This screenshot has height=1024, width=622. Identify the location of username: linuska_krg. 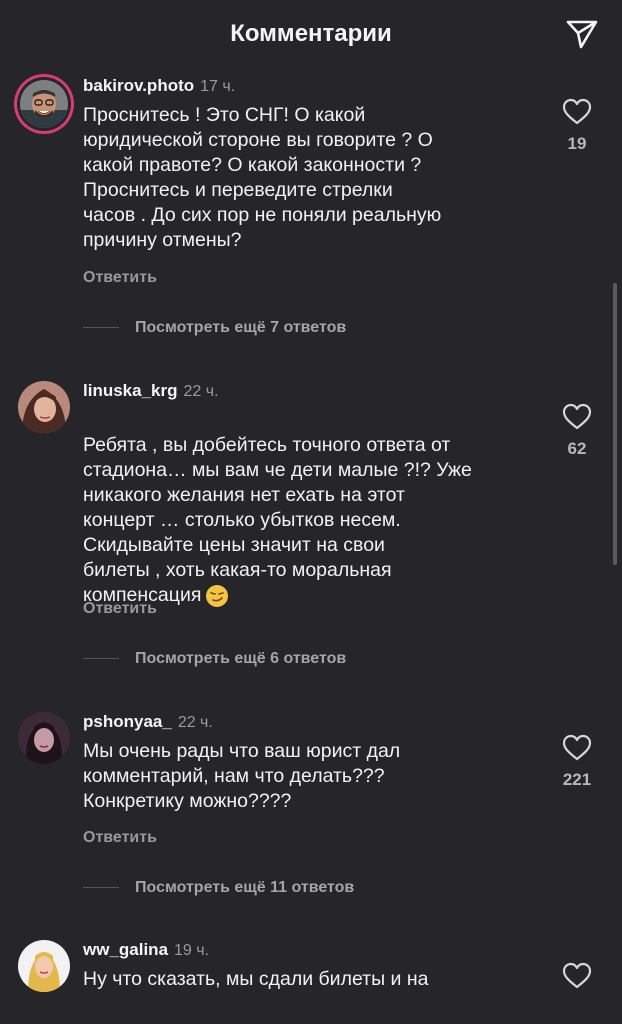
(130, 390).